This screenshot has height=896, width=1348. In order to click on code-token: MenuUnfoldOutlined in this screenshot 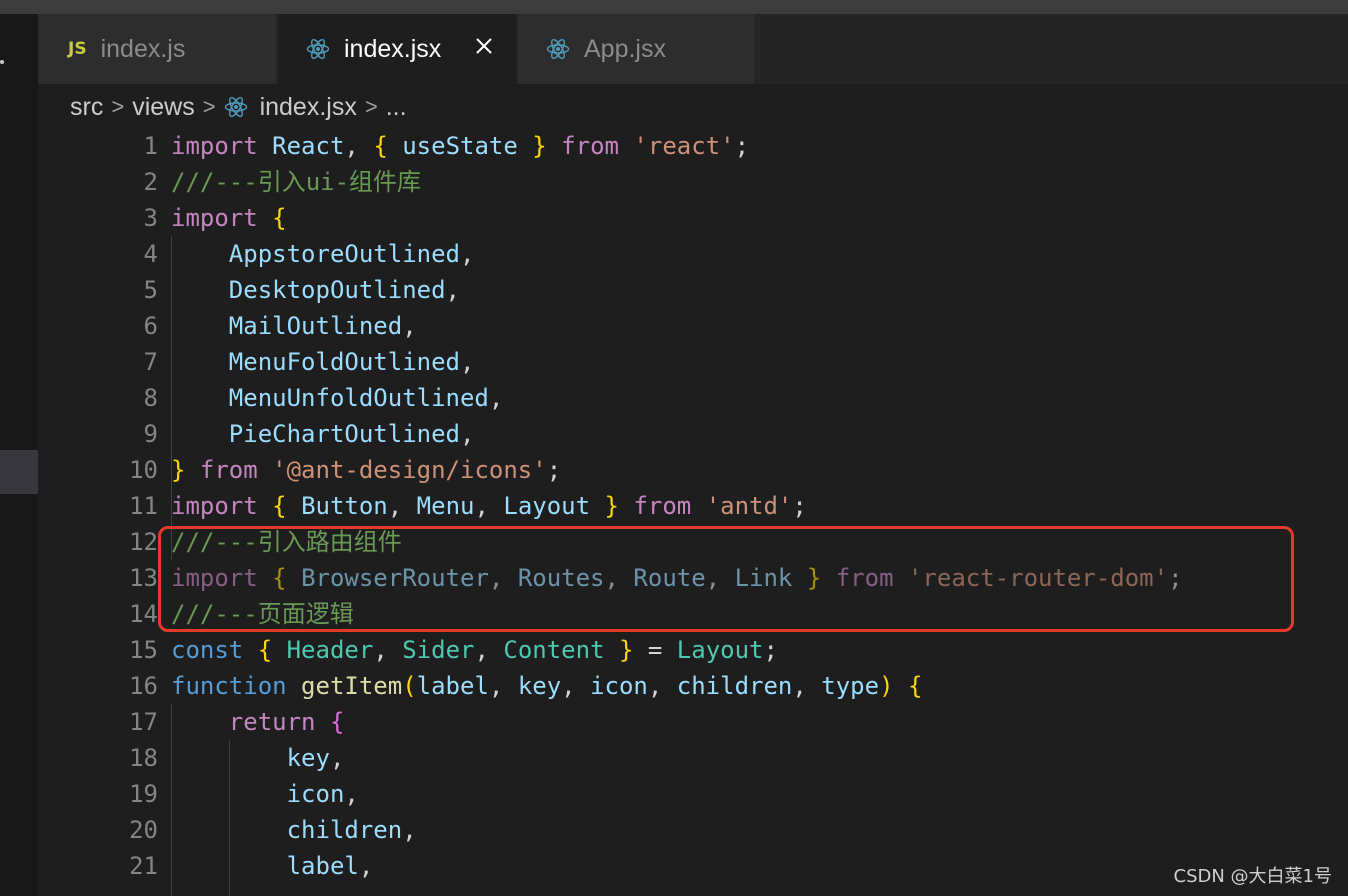, I will do `click(358, 398)`.